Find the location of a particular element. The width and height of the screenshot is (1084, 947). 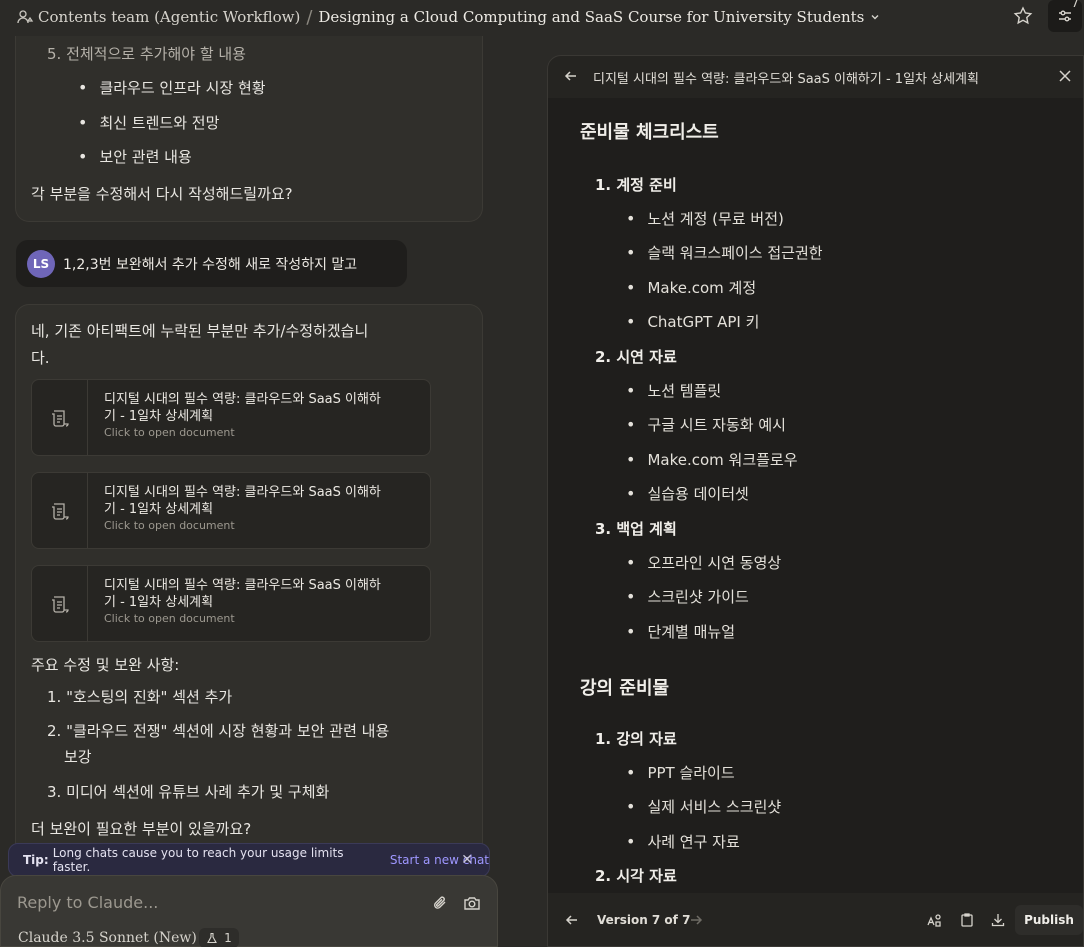

assistant-intro: 네, 기존 아티팩트에 누락된 부분만 추가/수정하겠습니 is located at coordinates (200, 331).